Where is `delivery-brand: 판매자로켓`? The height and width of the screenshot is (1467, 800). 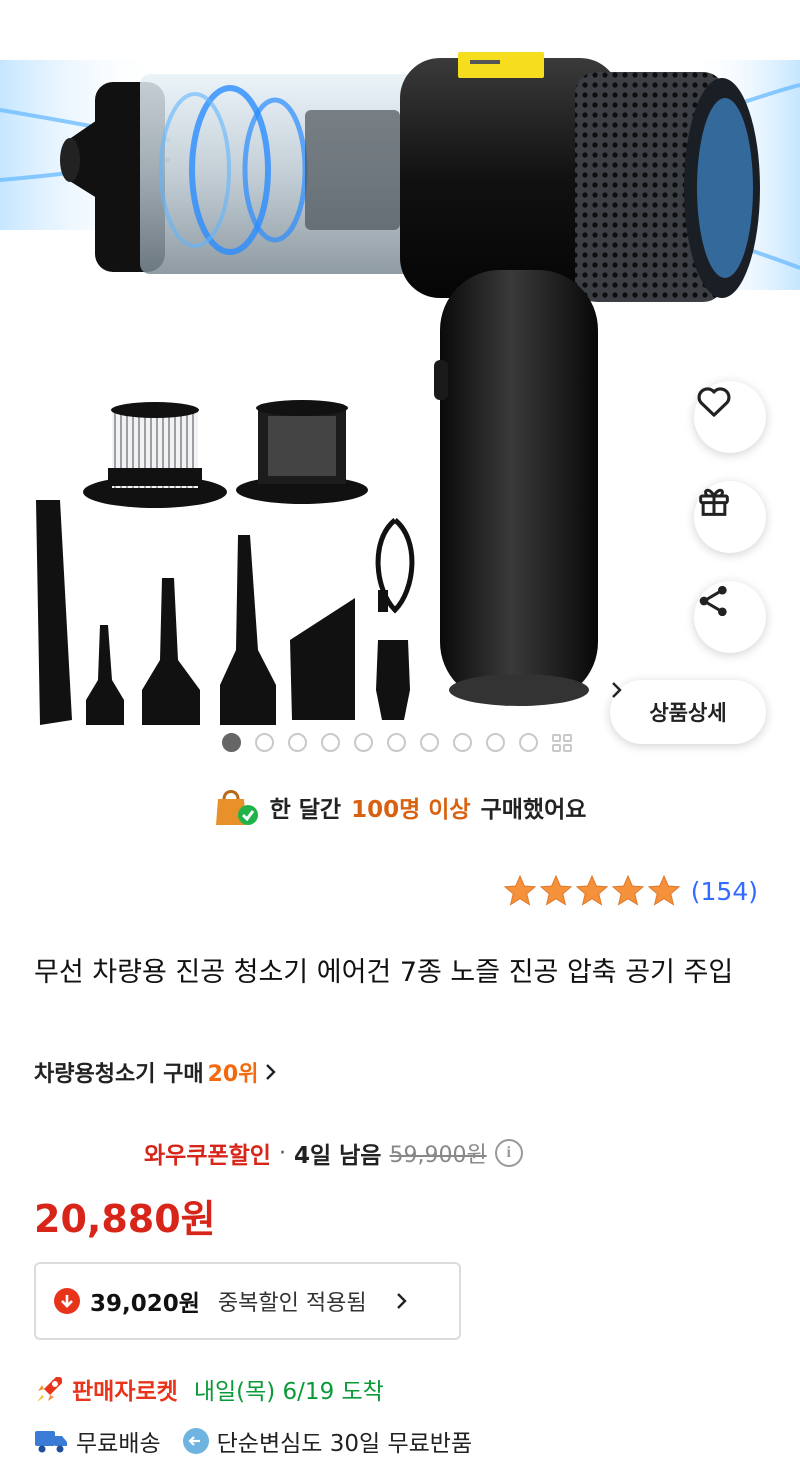 delivery-brand: 판매자로켓 is located at coordinates (125, 1392).